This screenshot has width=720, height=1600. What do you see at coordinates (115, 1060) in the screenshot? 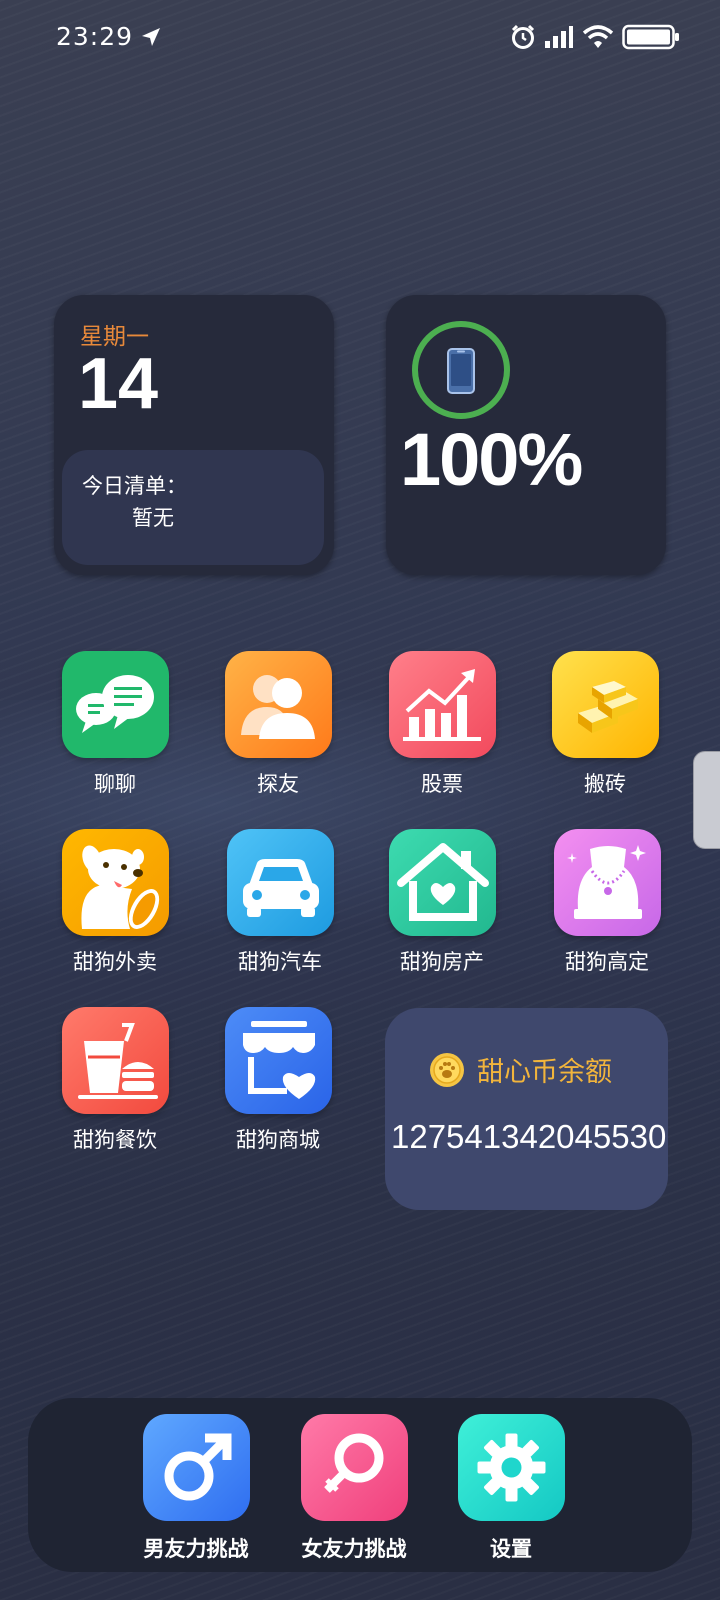
I see `food-drink-icon` at bounding box center [115, 1060].